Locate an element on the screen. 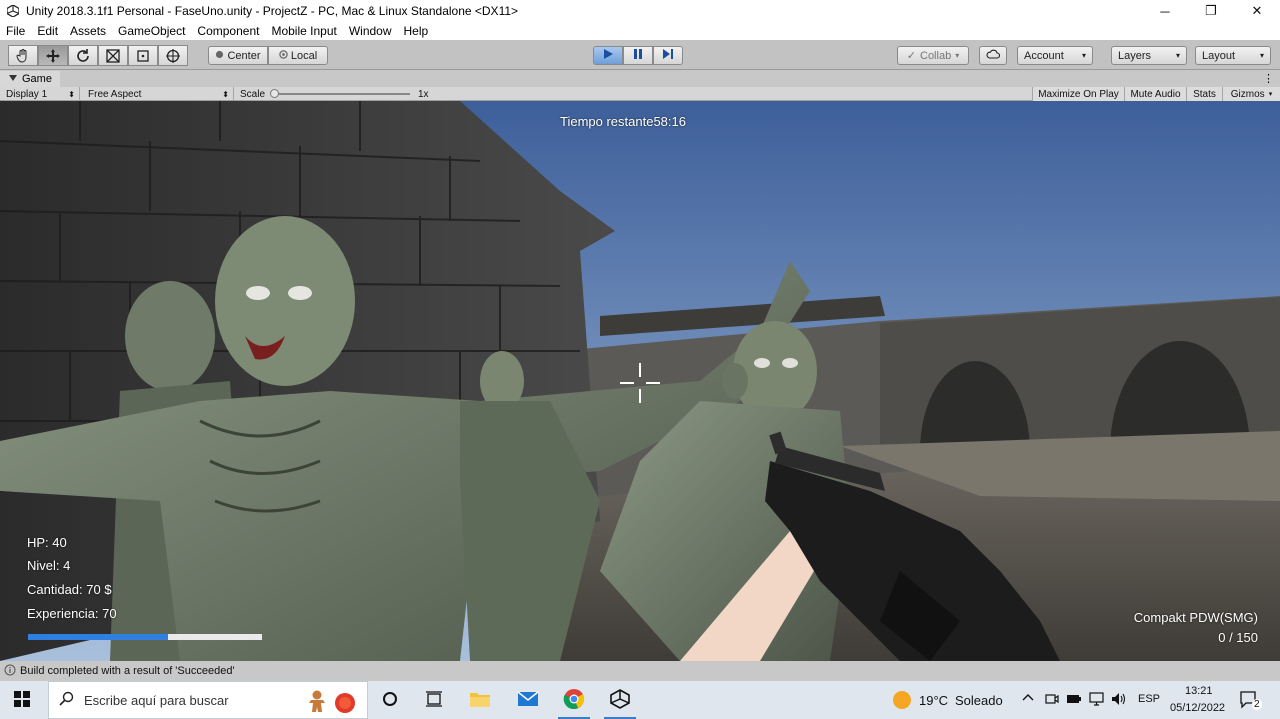 The image size is (1280, 719). layers-dropdown: Layers ▾ is located at coordinates (1149, 55).